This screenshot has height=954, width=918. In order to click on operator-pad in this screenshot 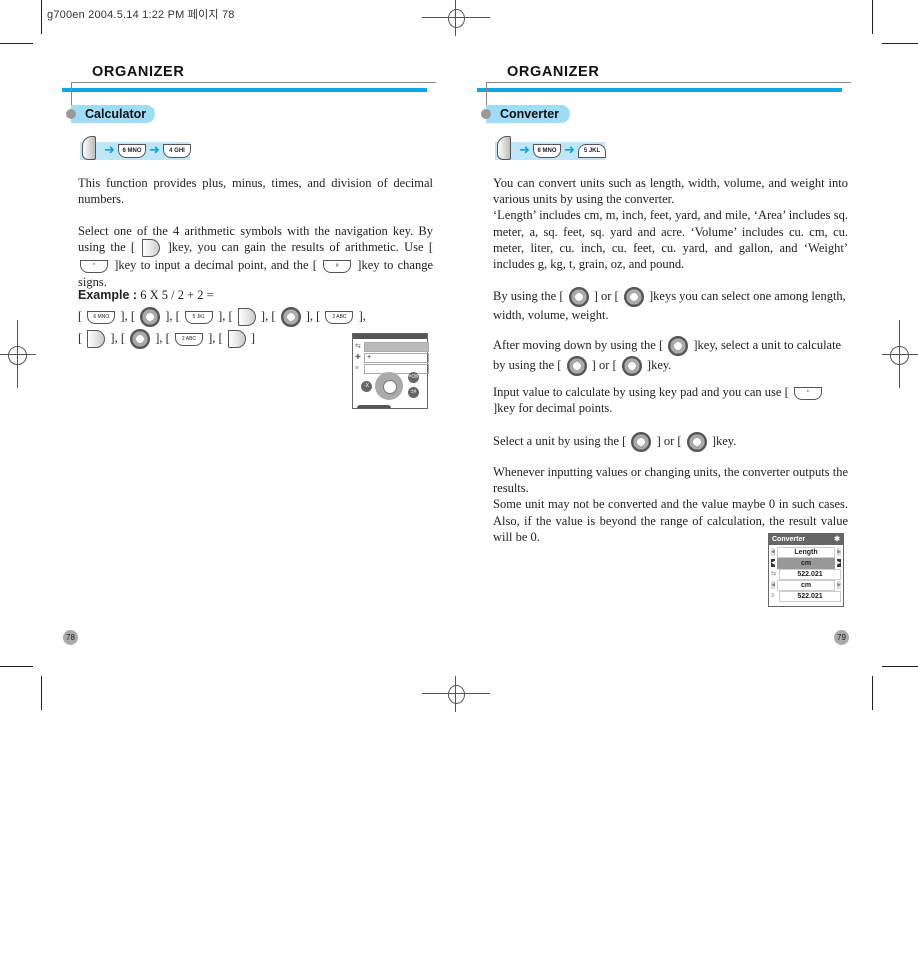, I will do `click(389, 386)`.